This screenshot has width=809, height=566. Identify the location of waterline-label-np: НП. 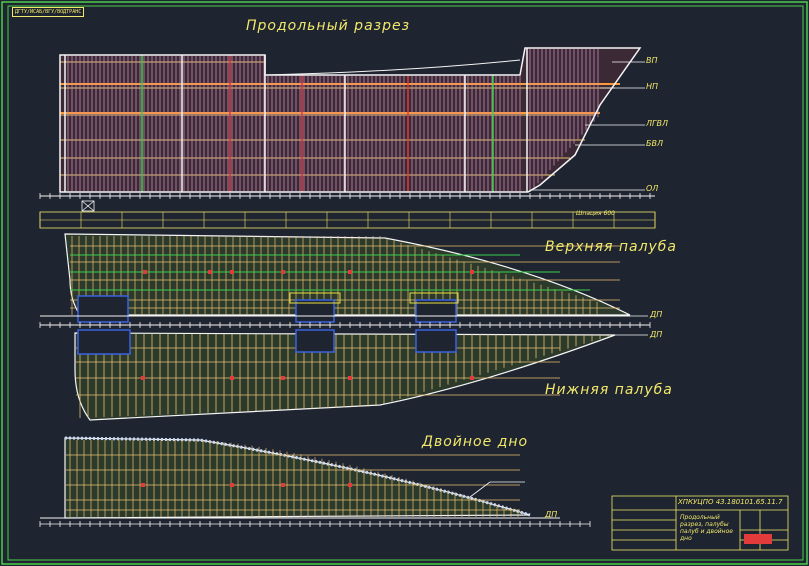
(652, 86).